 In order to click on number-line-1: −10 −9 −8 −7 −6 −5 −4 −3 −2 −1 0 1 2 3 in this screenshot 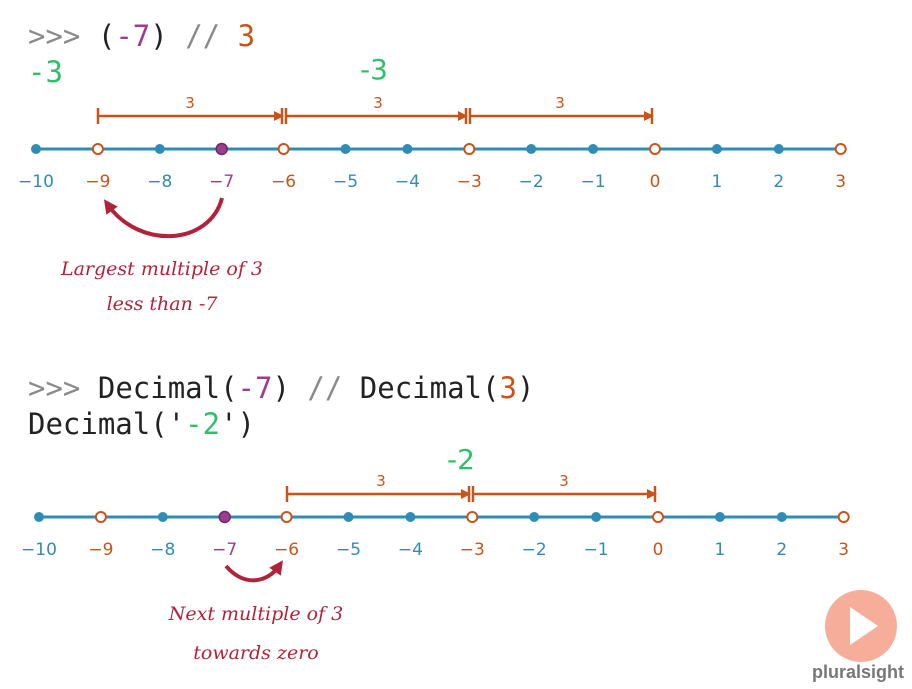, I will do `click(432, 167)`.